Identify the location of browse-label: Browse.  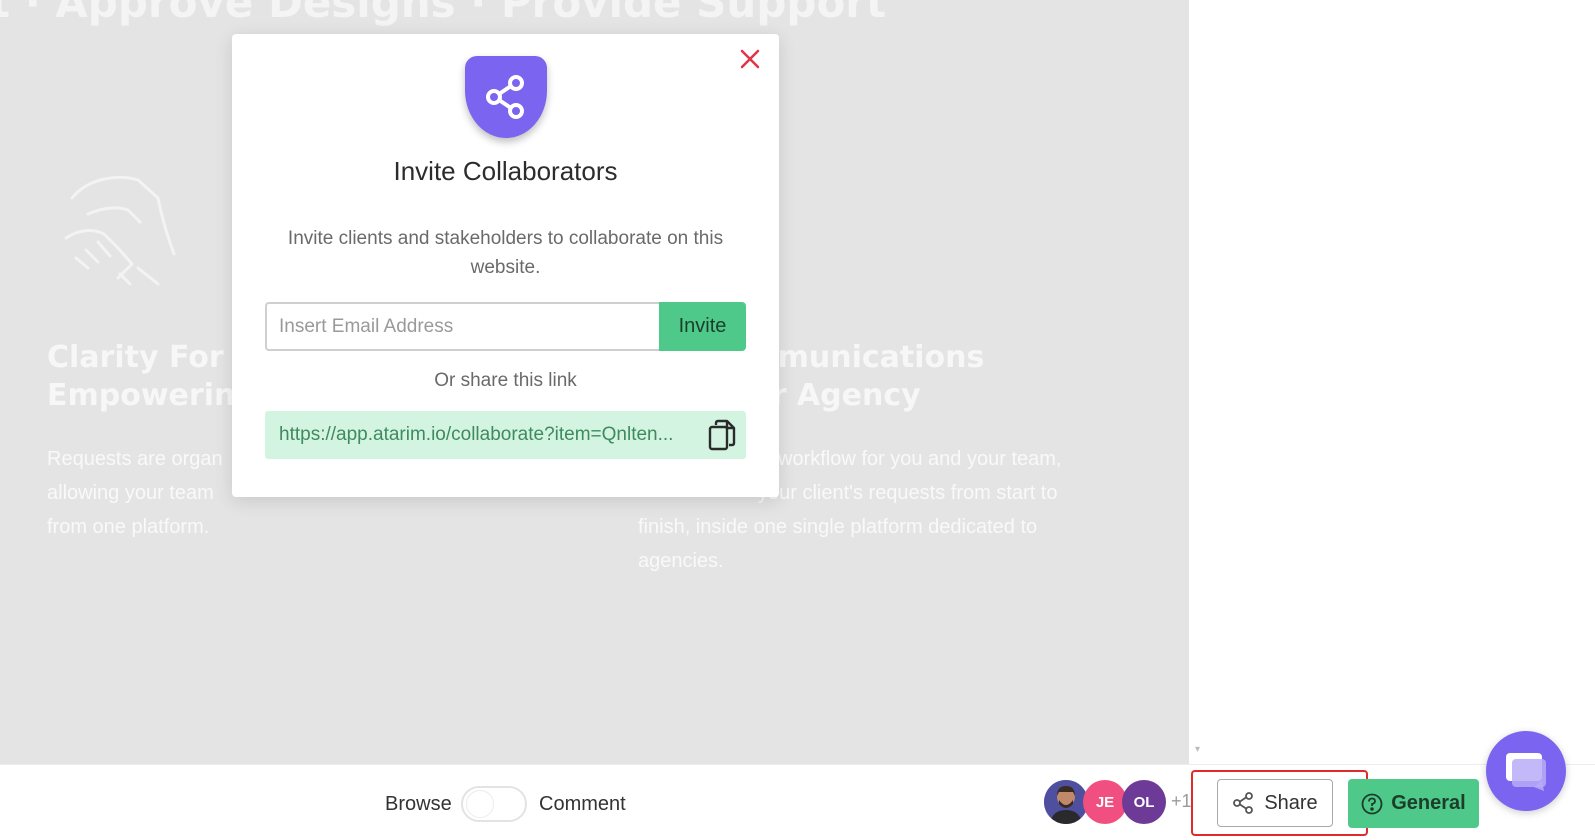
(418, 804).